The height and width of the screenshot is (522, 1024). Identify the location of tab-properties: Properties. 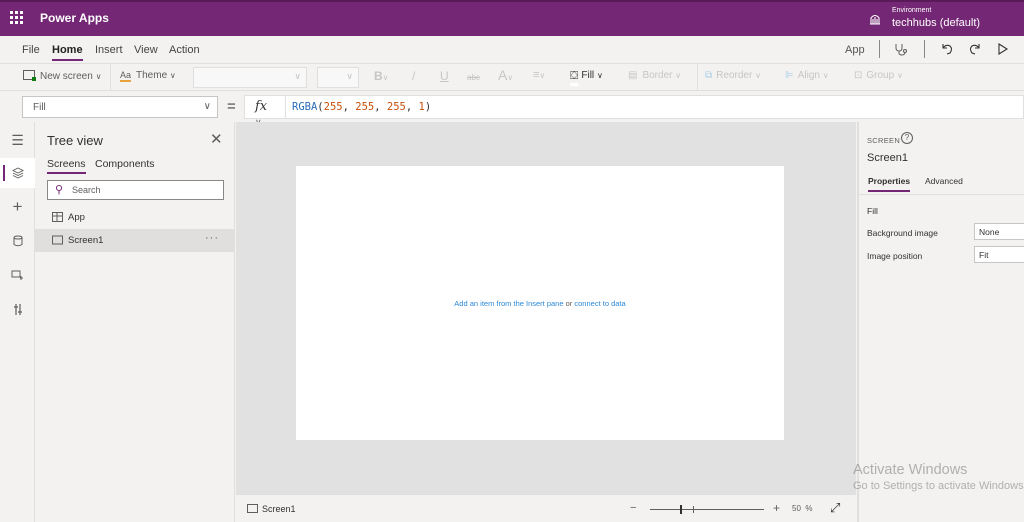
(889, 184).